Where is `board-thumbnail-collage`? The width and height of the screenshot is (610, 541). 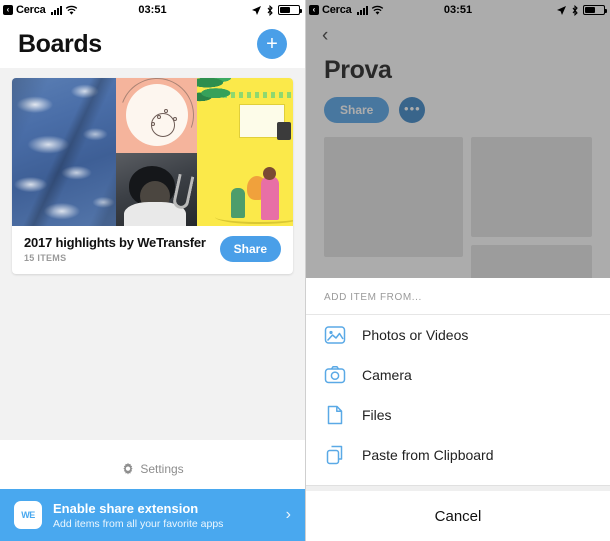
board-thumbnail-collage is located at coordinates (152, 152).